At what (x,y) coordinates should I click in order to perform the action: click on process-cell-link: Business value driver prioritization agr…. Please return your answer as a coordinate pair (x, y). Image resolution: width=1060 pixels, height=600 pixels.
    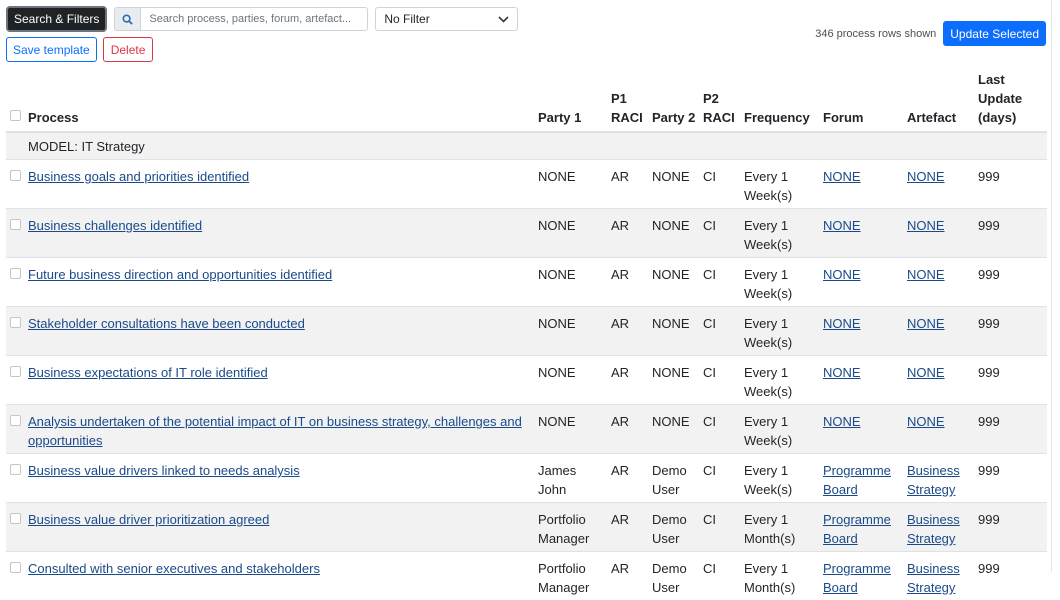
    Looking at the image, I should click on (148, 519).